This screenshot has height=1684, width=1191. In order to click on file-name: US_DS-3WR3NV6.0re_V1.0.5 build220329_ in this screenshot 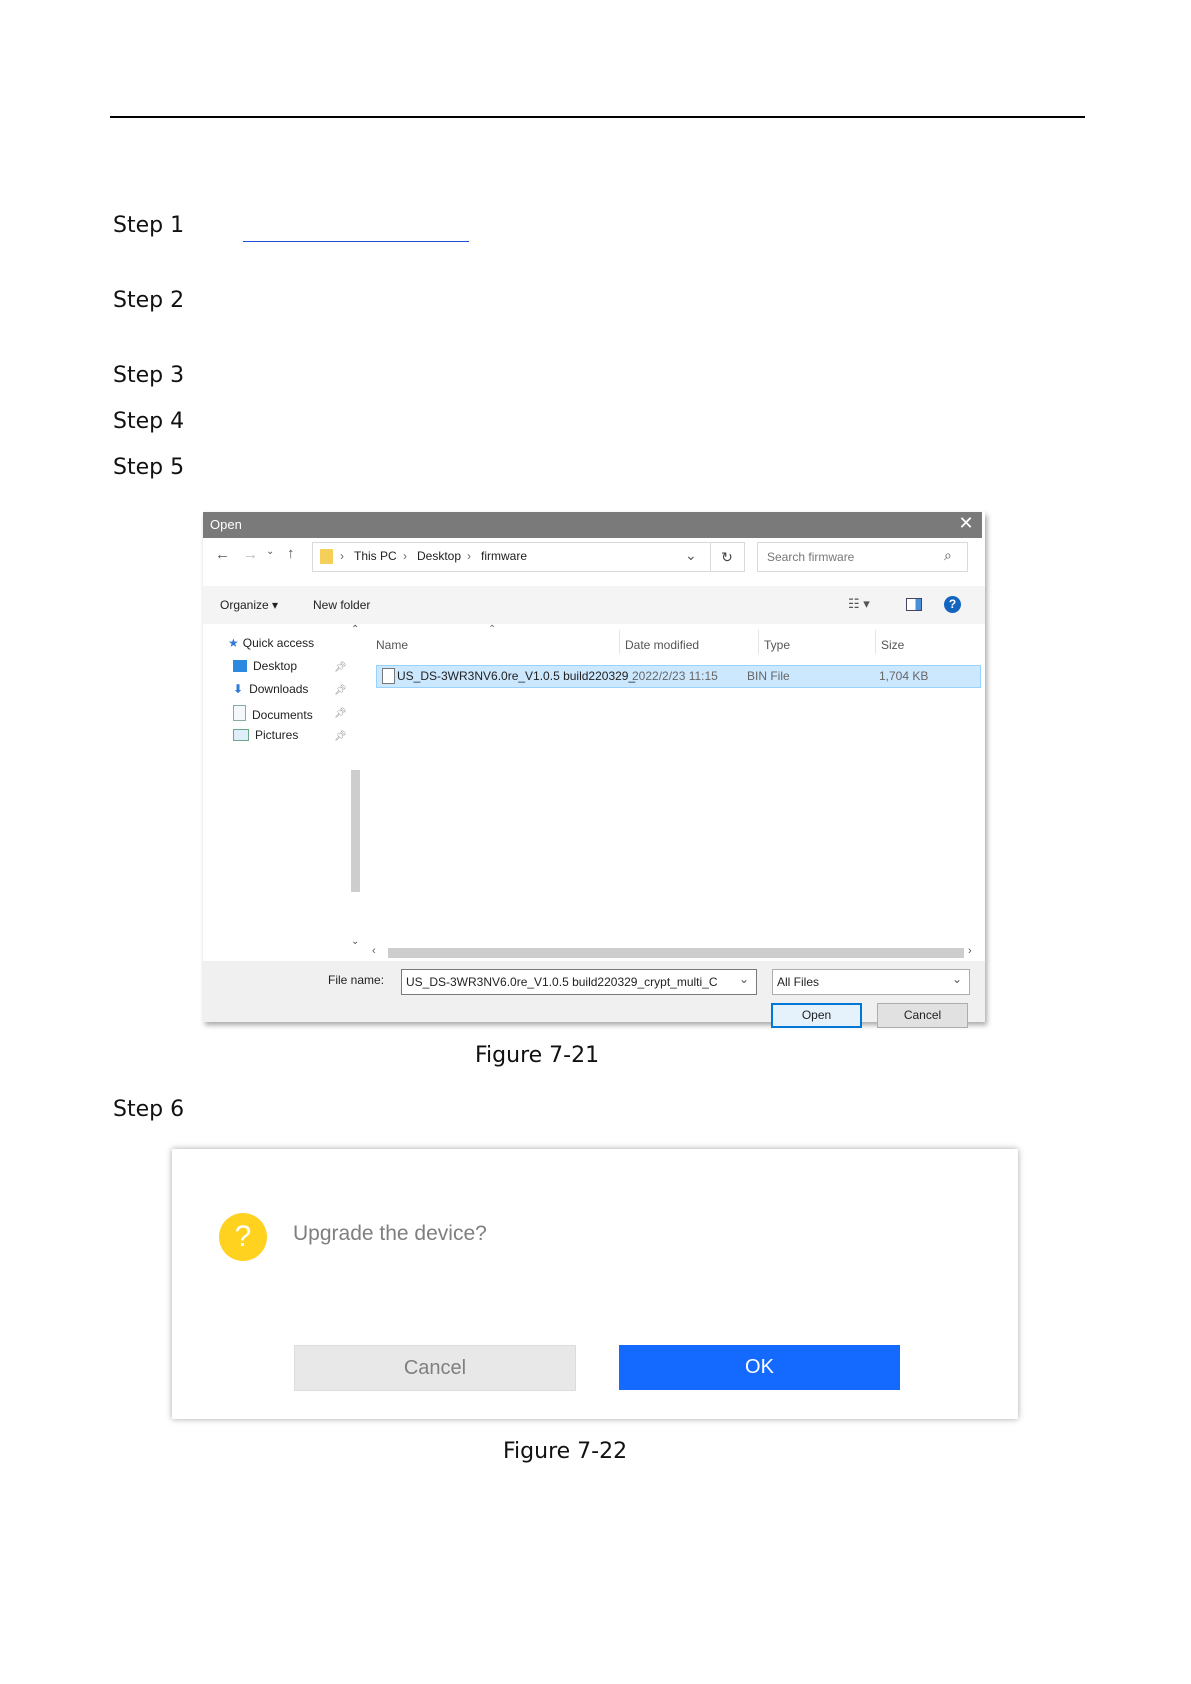, I will do `click(516, 676)`.